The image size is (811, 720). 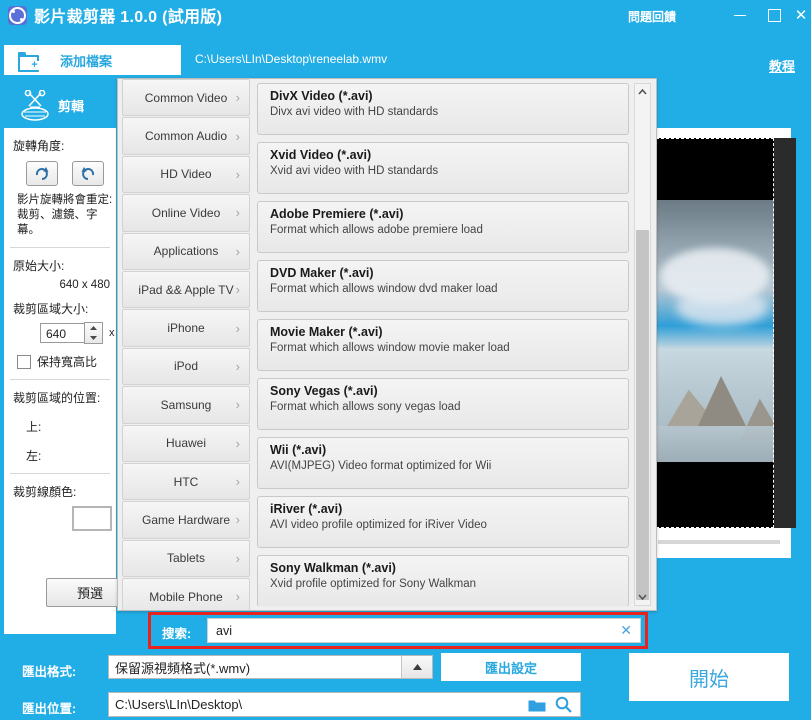 What do you see at coordinates (179, 704) in the screenshot?
I see `export-location-value: C:\Users\LIn\Desktop\` at bounding box center [179, 704].